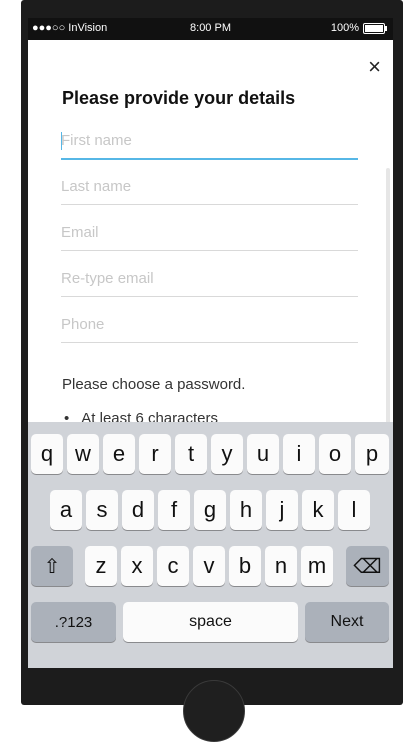  What do you see at coordinates (102, 510) in the screenshot?
I see `key-s: s` at bounding box center [102, 510].